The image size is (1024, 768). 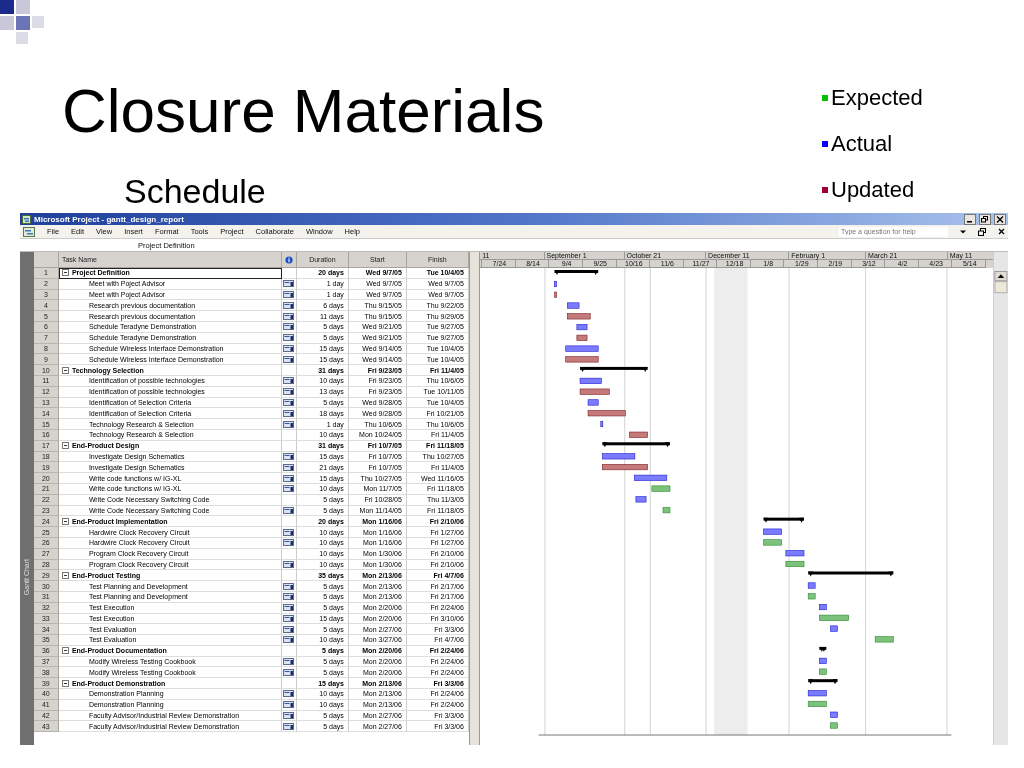 What do you see at coordinates (26, 219) in the screenshot?
I see `app-icon` at bounding box center [26, 219].